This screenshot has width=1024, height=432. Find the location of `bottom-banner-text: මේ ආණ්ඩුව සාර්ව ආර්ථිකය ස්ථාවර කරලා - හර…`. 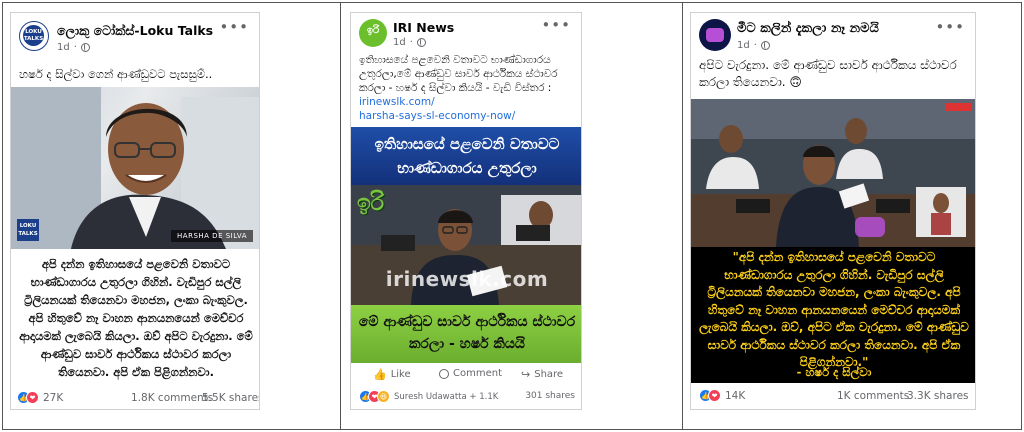

bottom-banner-text: මේ ආණ්ඩුව සාර්ව ආර්ථිකය ස්ථාවර කරලා - හර… is located at coordinates (467, 333).